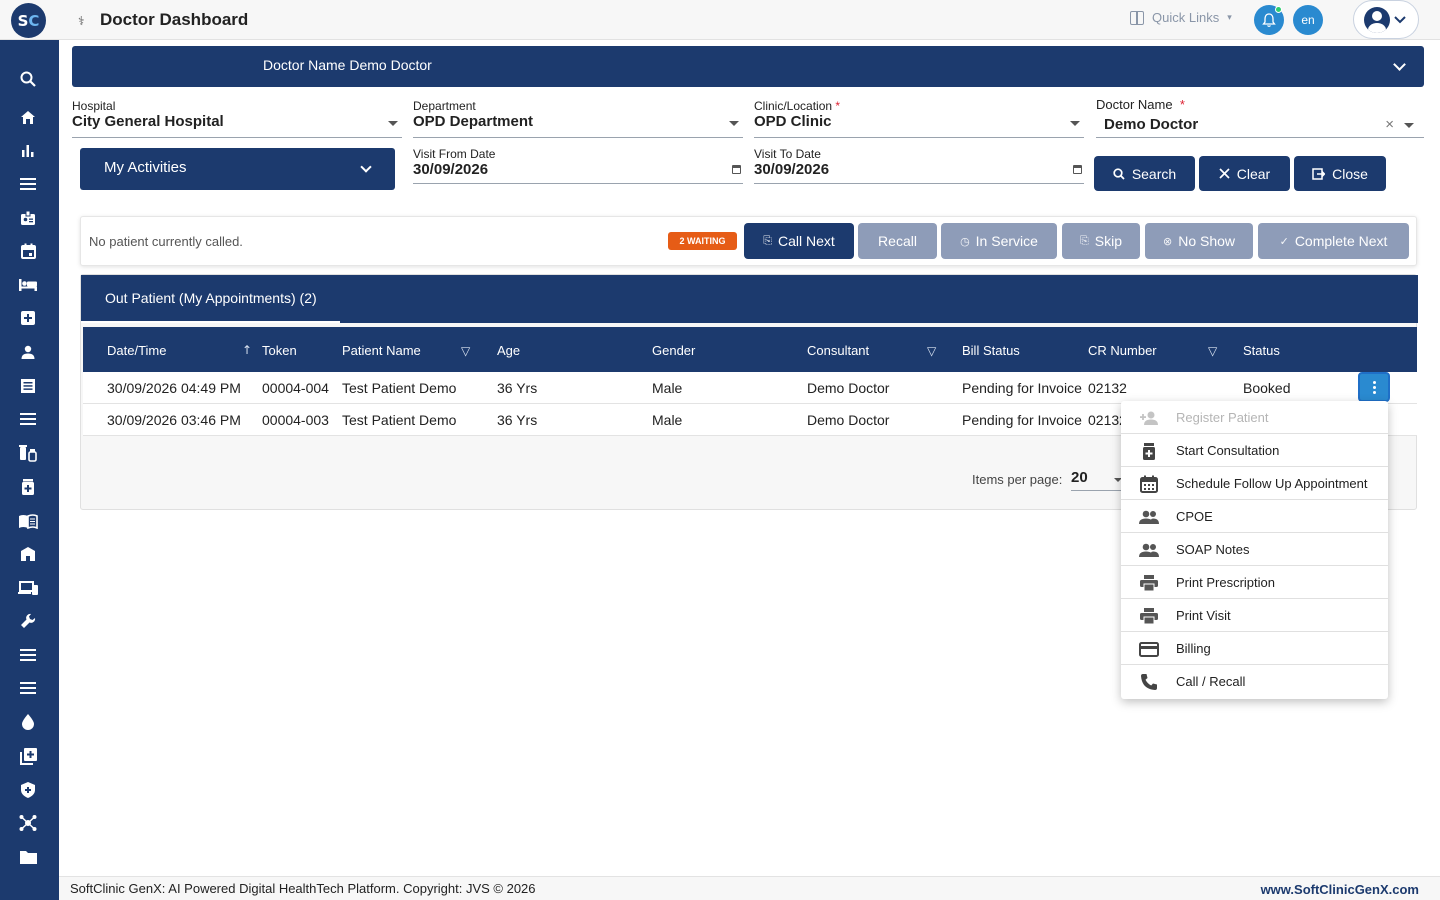 This screenshot has width=1440, height=900. What do you see at coordinates (508, 350) in the screenshot?
I see `column-header-age: Age` at bounding box center [508, 350].